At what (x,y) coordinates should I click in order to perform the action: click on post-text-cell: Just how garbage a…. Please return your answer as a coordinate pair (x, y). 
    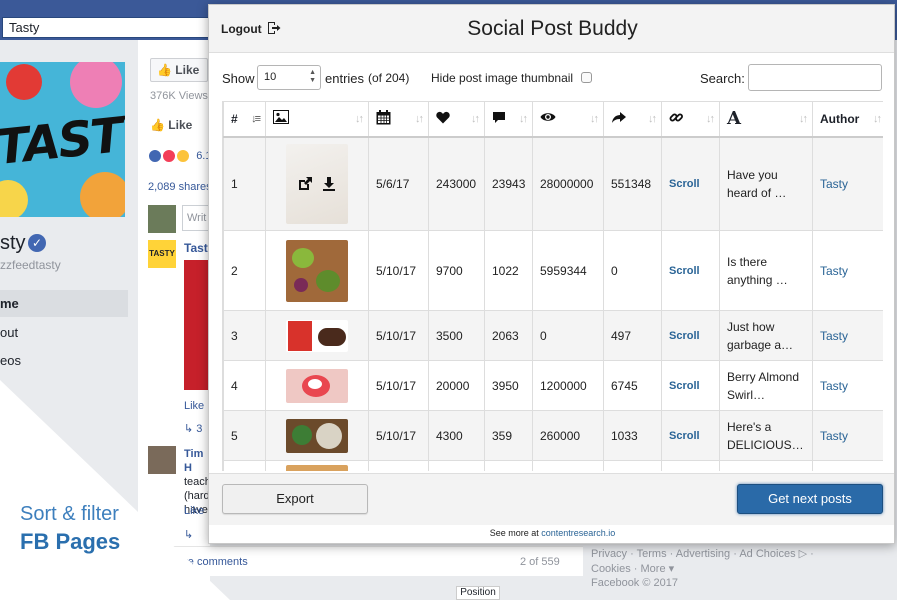
    Looking at the image, I should click on (766, 336).